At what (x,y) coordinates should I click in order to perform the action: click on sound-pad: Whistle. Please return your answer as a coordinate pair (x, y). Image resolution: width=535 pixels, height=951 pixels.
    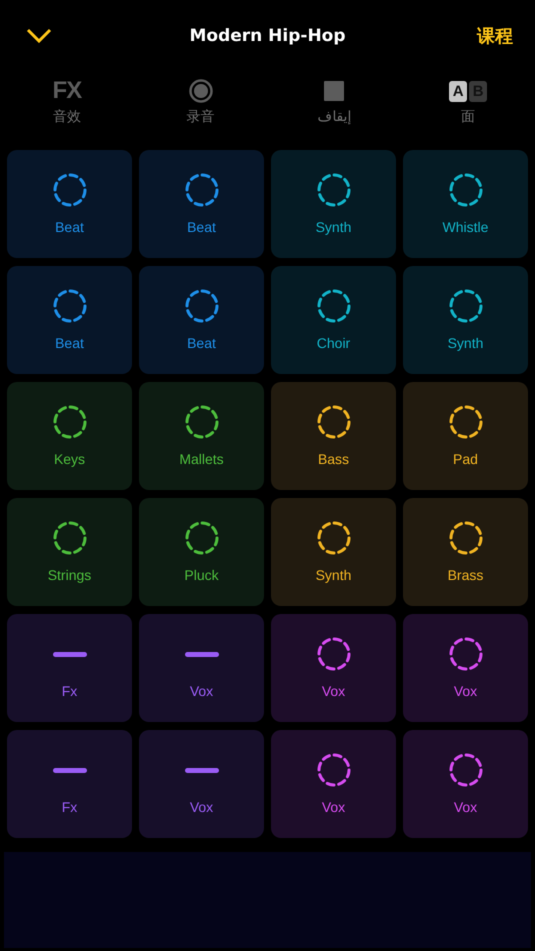
    Looking at the image, I should click on (465, 204).